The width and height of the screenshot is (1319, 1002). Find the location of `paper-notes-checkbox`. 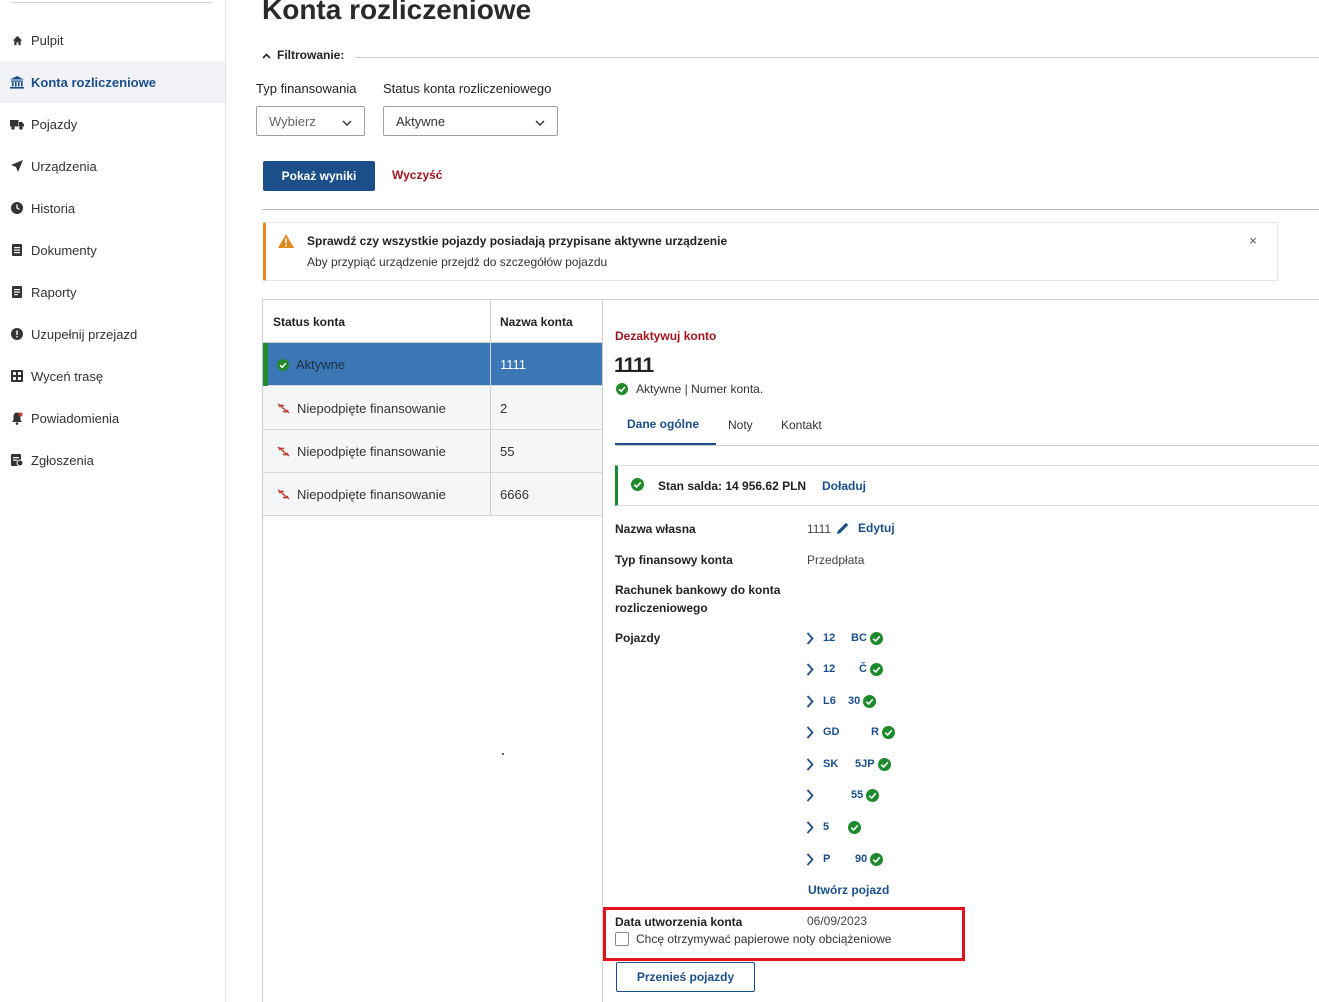

paper-notes-checkbox is located at coordinates (622, 939).